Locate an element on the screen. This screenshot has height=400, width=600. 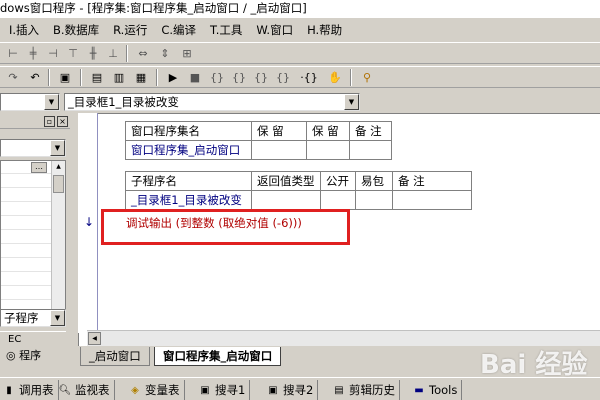
assembly-table: 窗口程序集名 保 留 保 留 备 注 窗口程序集_启动窗口 is located at coordinates (258, 140).